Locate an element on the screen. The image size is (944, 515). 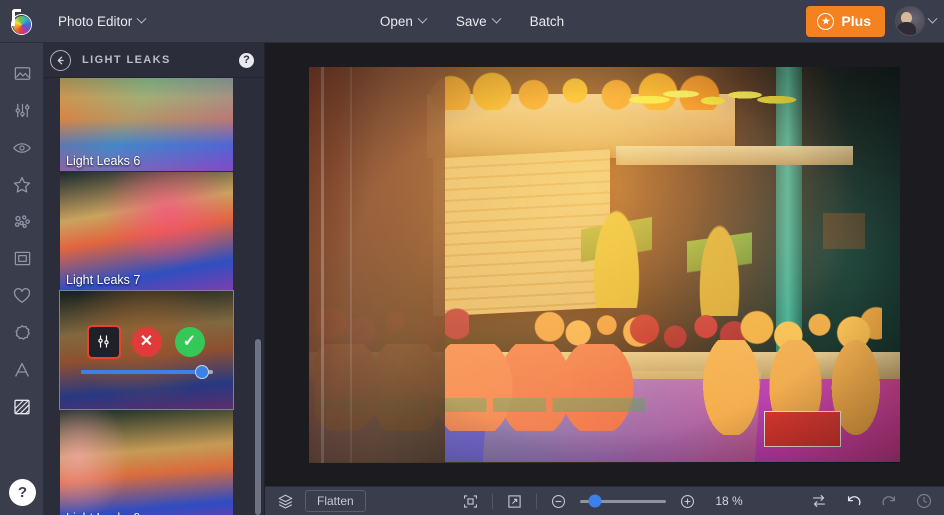
plus-upgrade-button: ★ Plus is located at coordinates (845, 21).